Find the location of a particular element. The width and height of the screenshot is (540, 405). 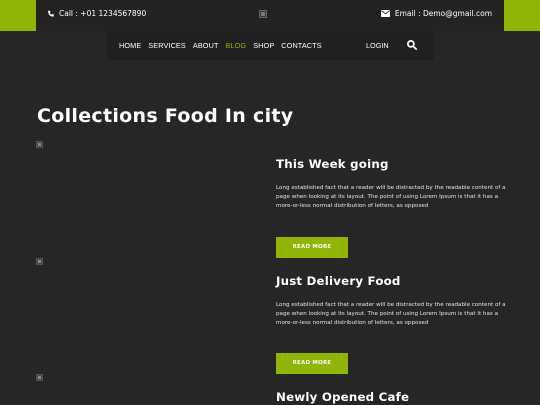

blog-post: Newly Opened Cafe is located at coordinates (396, 397).